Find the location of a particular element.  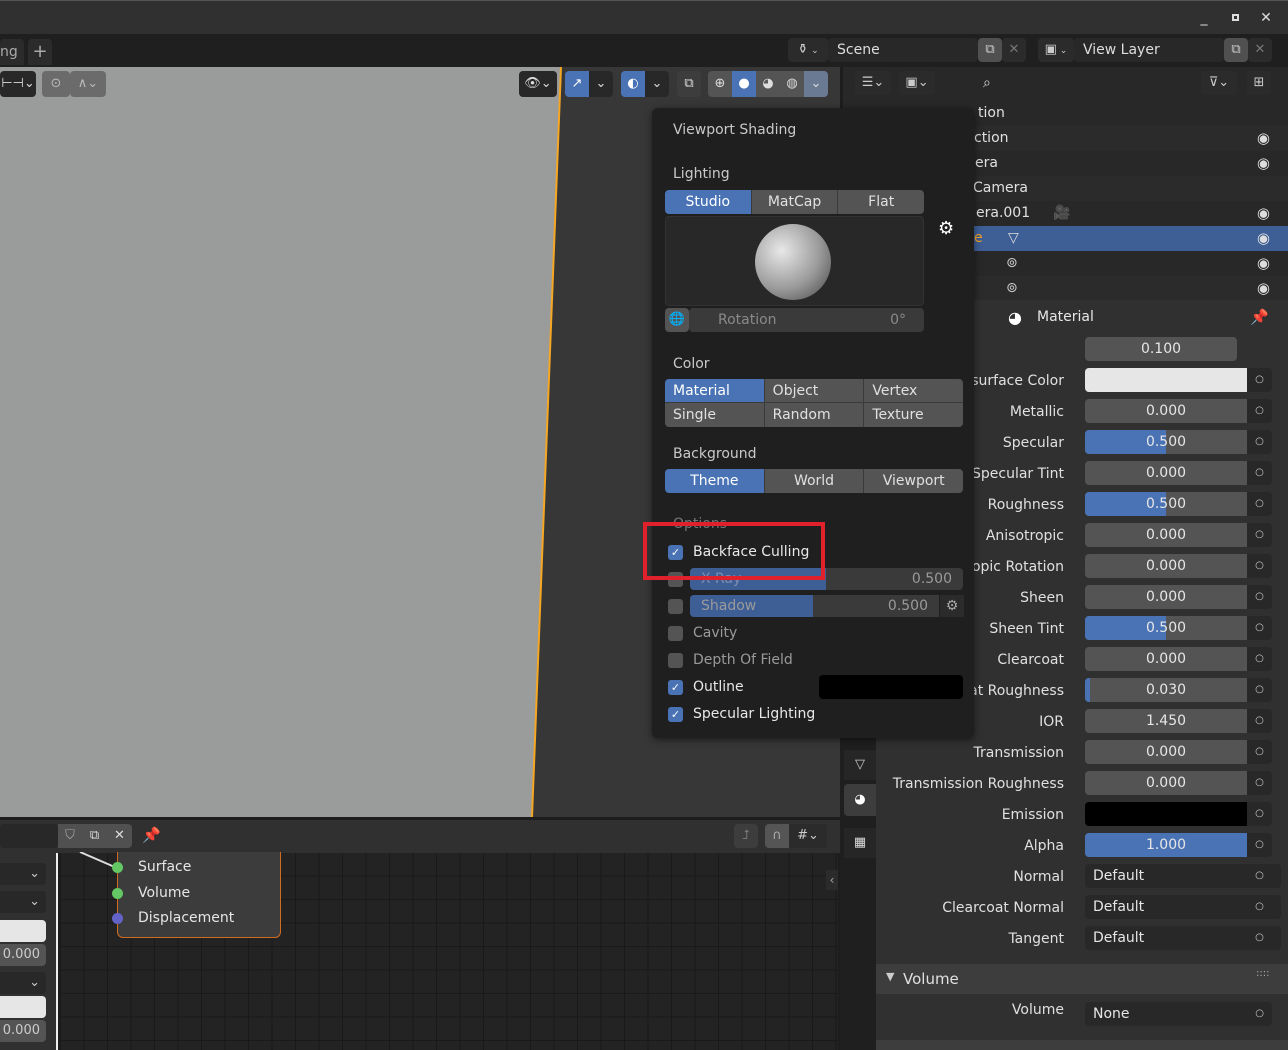

sidebar-toggle-arrow: ‹ is located at coordinates (832, 880).